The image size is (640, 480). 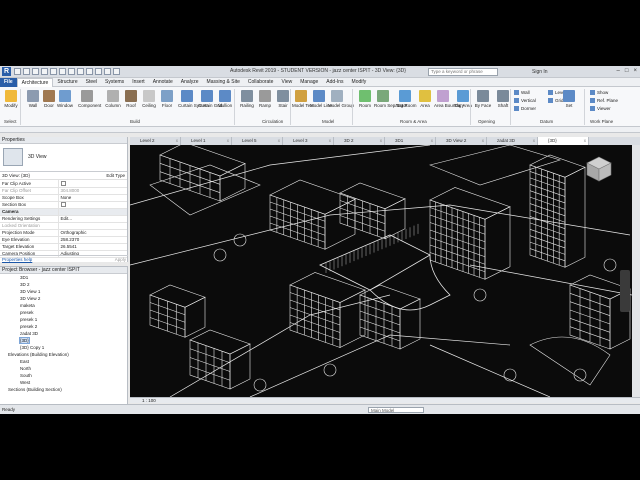 What do you see at coordinates (92, 240) in the screenshot?
I see `property-value: 258.2370` at bounding box center [92, 240].